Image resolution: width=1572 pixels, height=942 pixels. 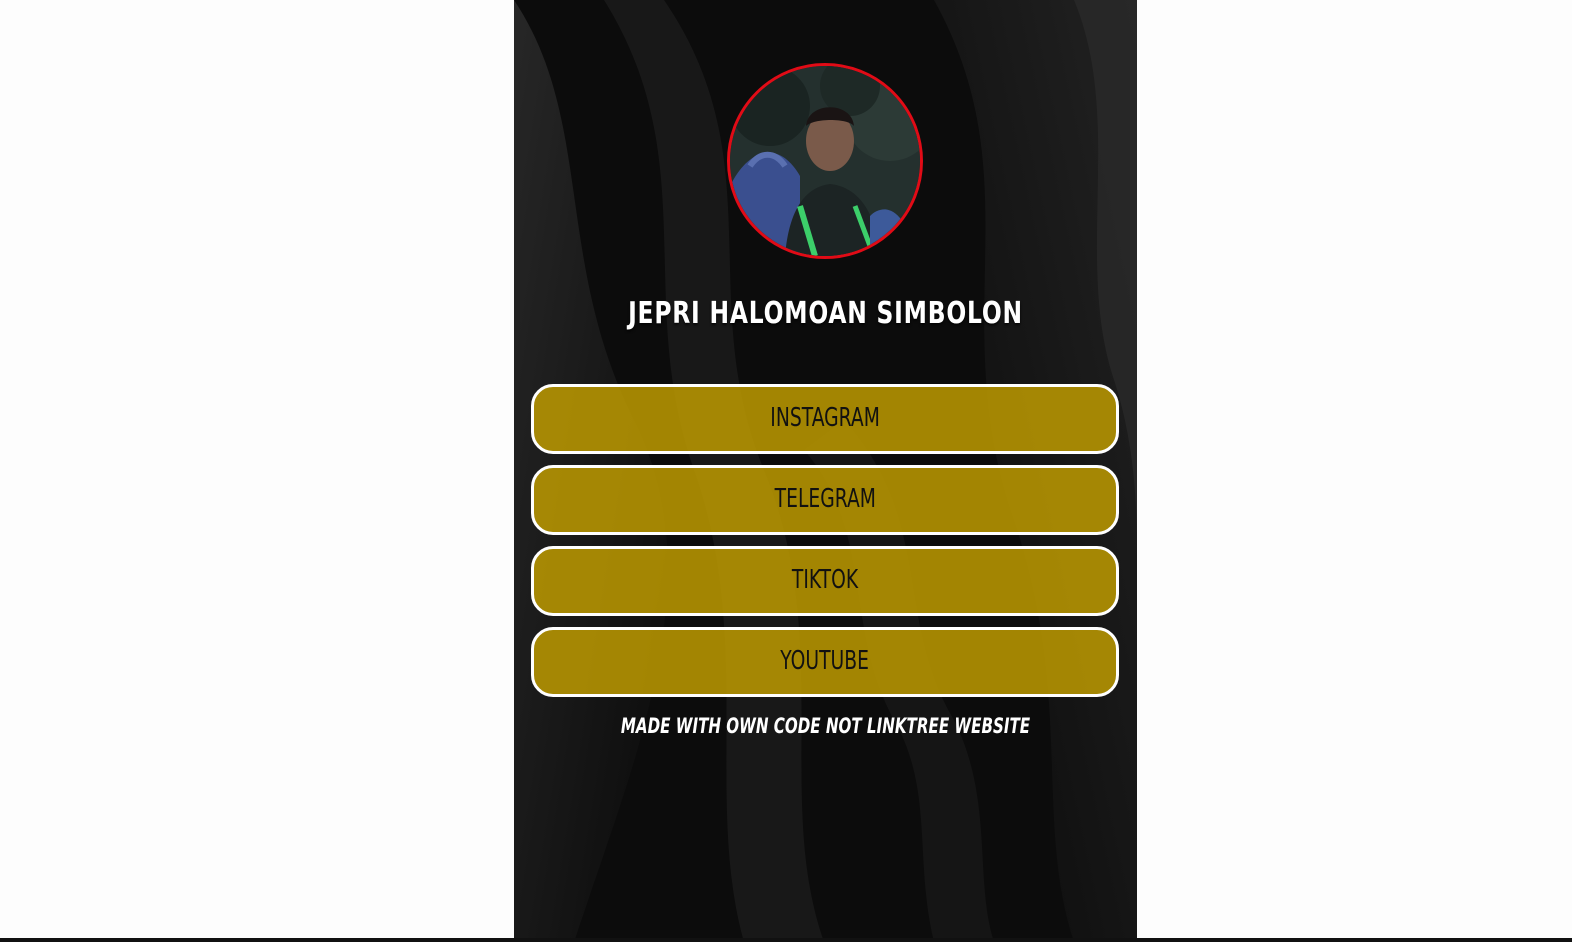 I want to click on link-list: INSTAGRAM TELEGRAM TIKTOK YOUTUBE, so click(x=825, y=546).